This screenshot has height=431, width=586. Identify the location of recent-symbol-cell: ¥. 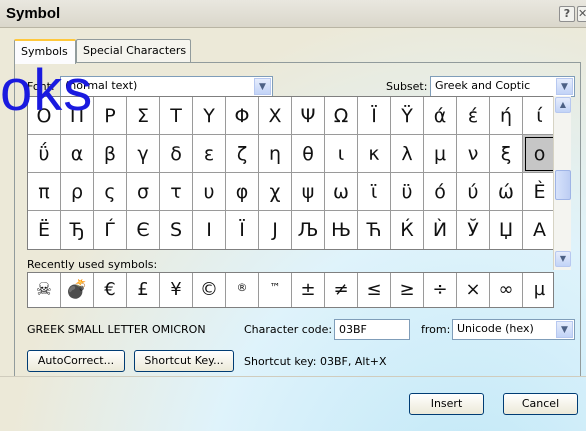
(176, 290).